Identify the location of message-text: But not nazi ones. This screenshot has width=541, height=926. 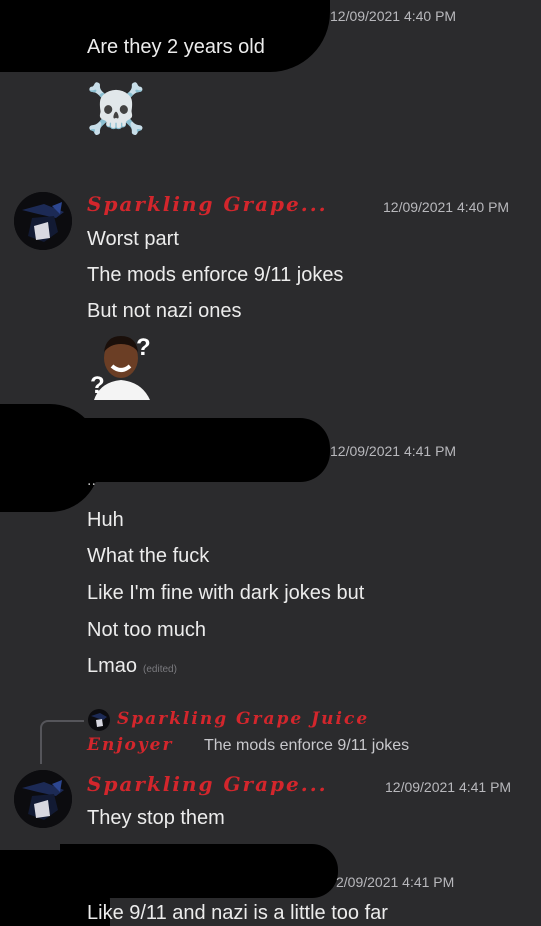
(164, 311).